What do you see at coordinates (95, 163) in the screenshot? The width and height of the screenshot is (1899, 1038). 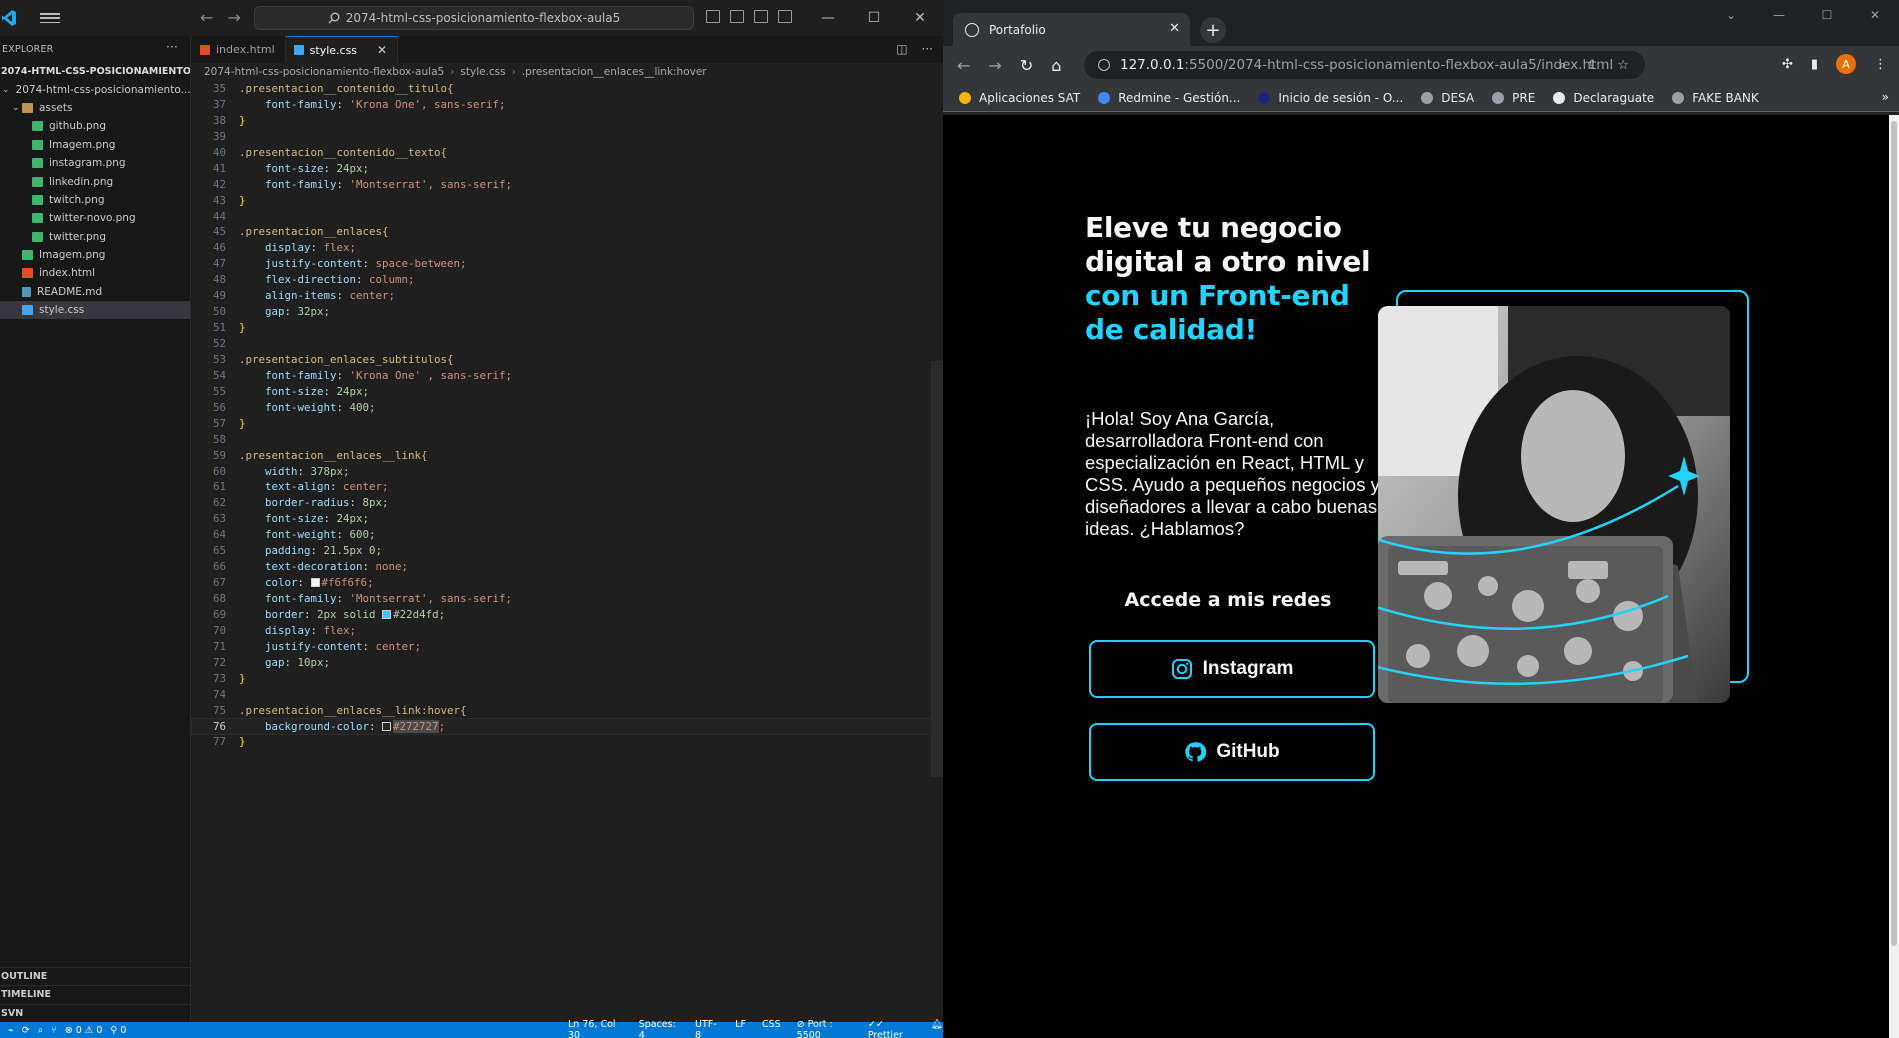 I see `tree-item: instagram.png` at bounding box center [95, 163].